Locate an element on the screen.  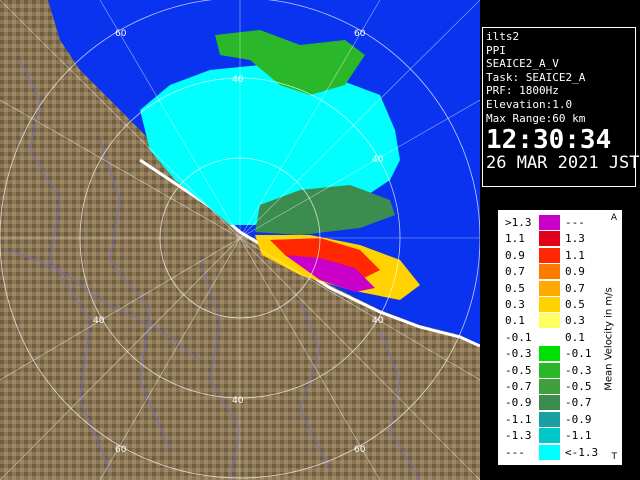
scan-mode: PPI is located at coordinates (496, 50).